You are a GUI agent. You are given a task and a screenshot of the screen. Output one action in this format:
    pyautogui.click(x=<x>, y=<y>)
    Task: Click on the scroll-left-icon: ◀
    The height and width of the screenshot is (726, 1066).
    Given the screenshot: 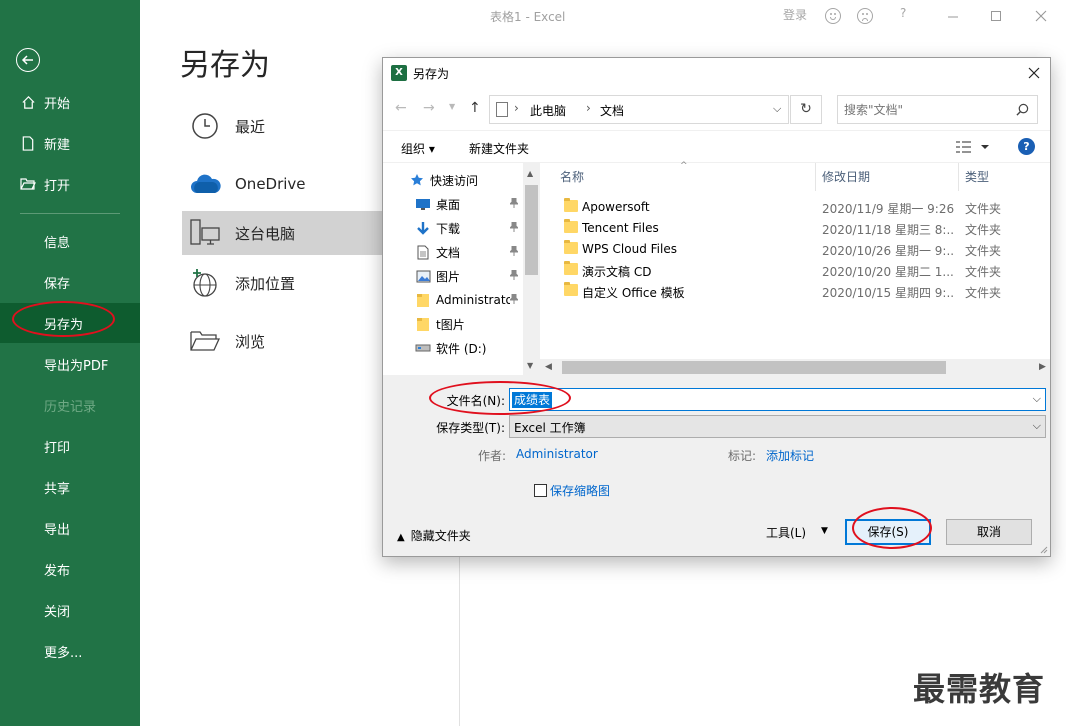 What is the action you would take?
    pyautogui.click(x=548, y=367)
    